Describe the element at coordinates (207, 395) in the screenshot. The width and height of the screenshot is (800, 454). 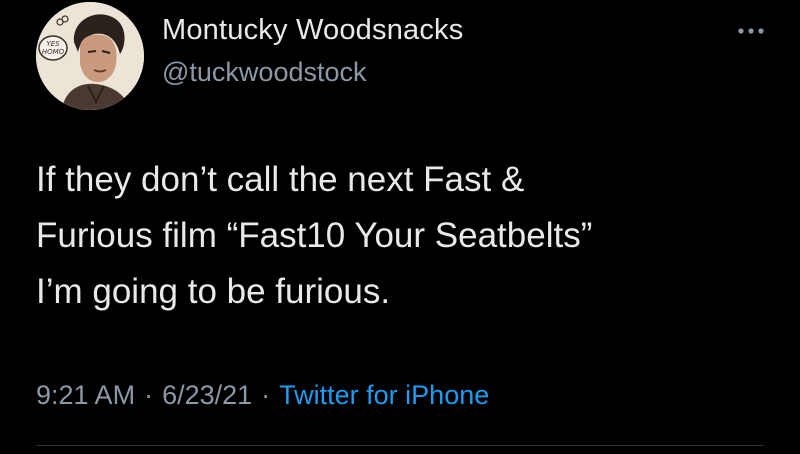
I see `tweet-date: 6/23/21` at that location.